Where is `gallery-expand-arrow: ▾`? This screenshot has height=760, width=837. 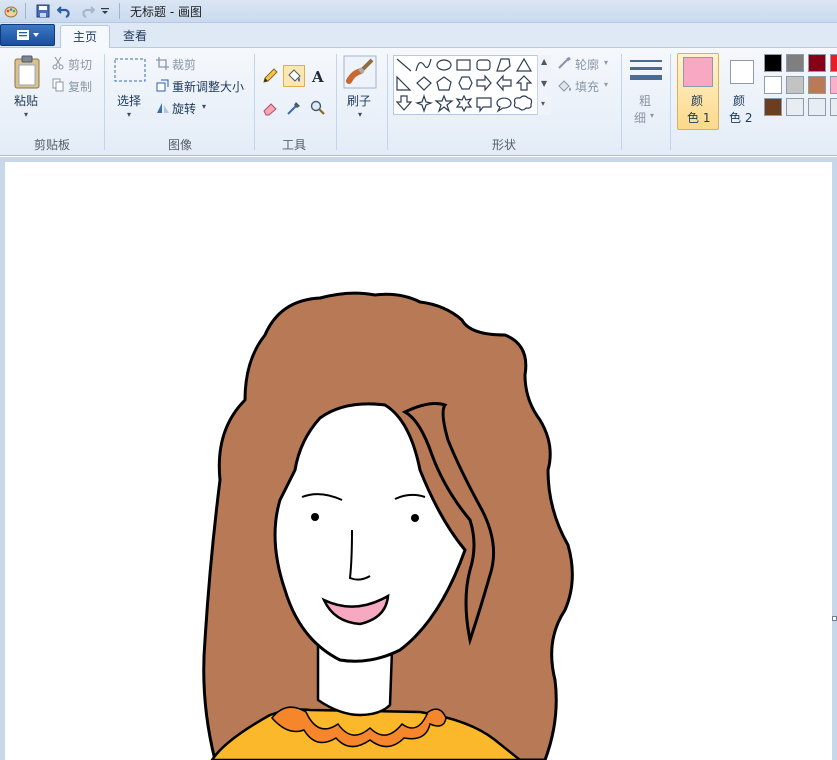
gallery-expand-arrow: ▾ is located at coordinates (543, 103).